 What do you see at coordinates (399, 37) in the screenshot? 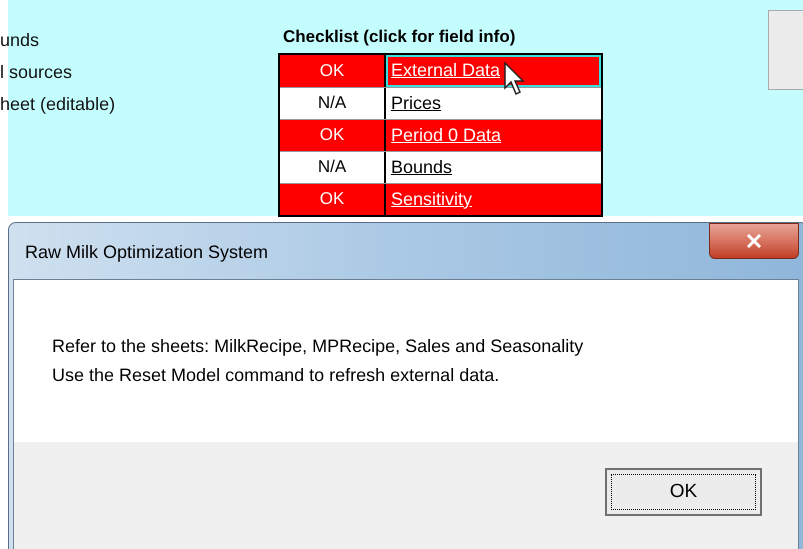
I see `checklist-title: Checklist (click for field info)` at bounding box center [399, 37].